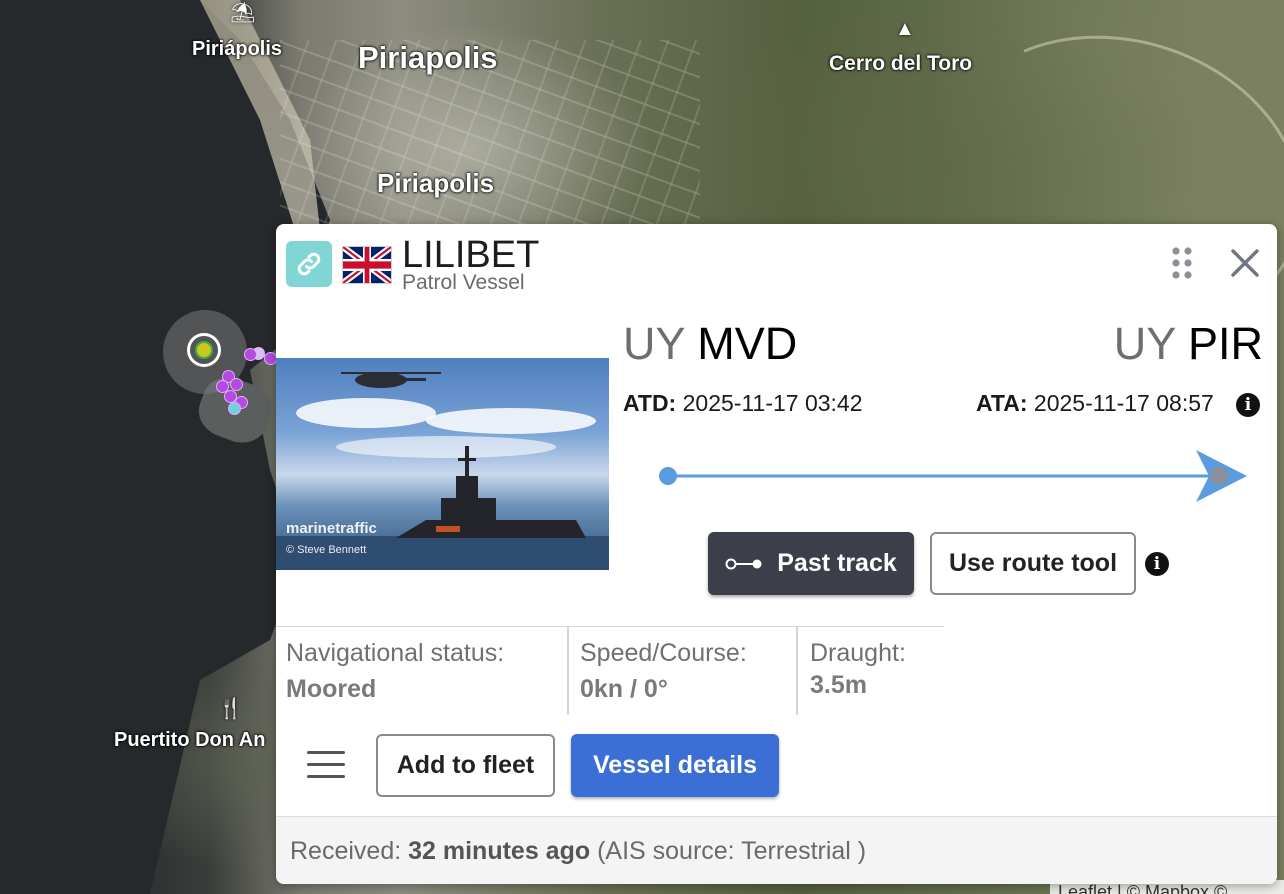 This screenshot has height=894, width=1284. What do you see at coordinates (1002, 403) in the screenshot?
I see `ata-label: ATA:` at bounding box center [1002, 403].